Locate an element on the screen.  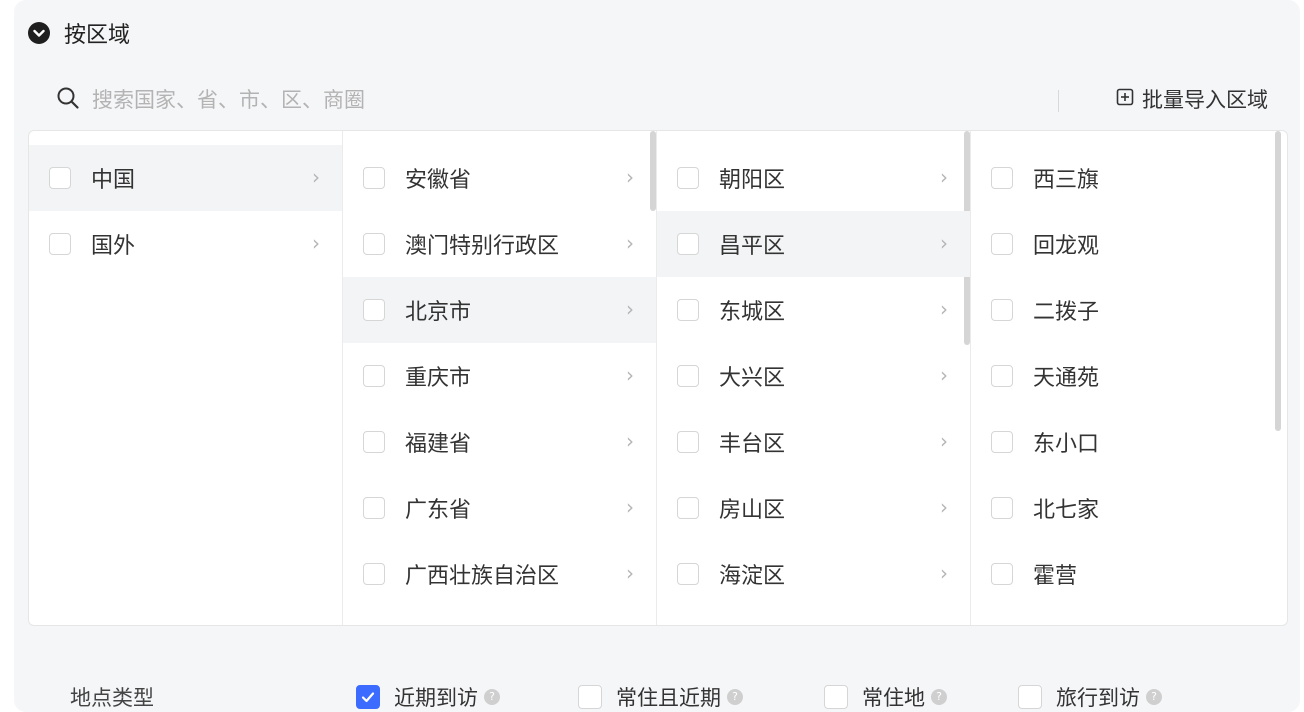
batch-import-button: 批量导入区域 is located at coordinates (1192, 99).